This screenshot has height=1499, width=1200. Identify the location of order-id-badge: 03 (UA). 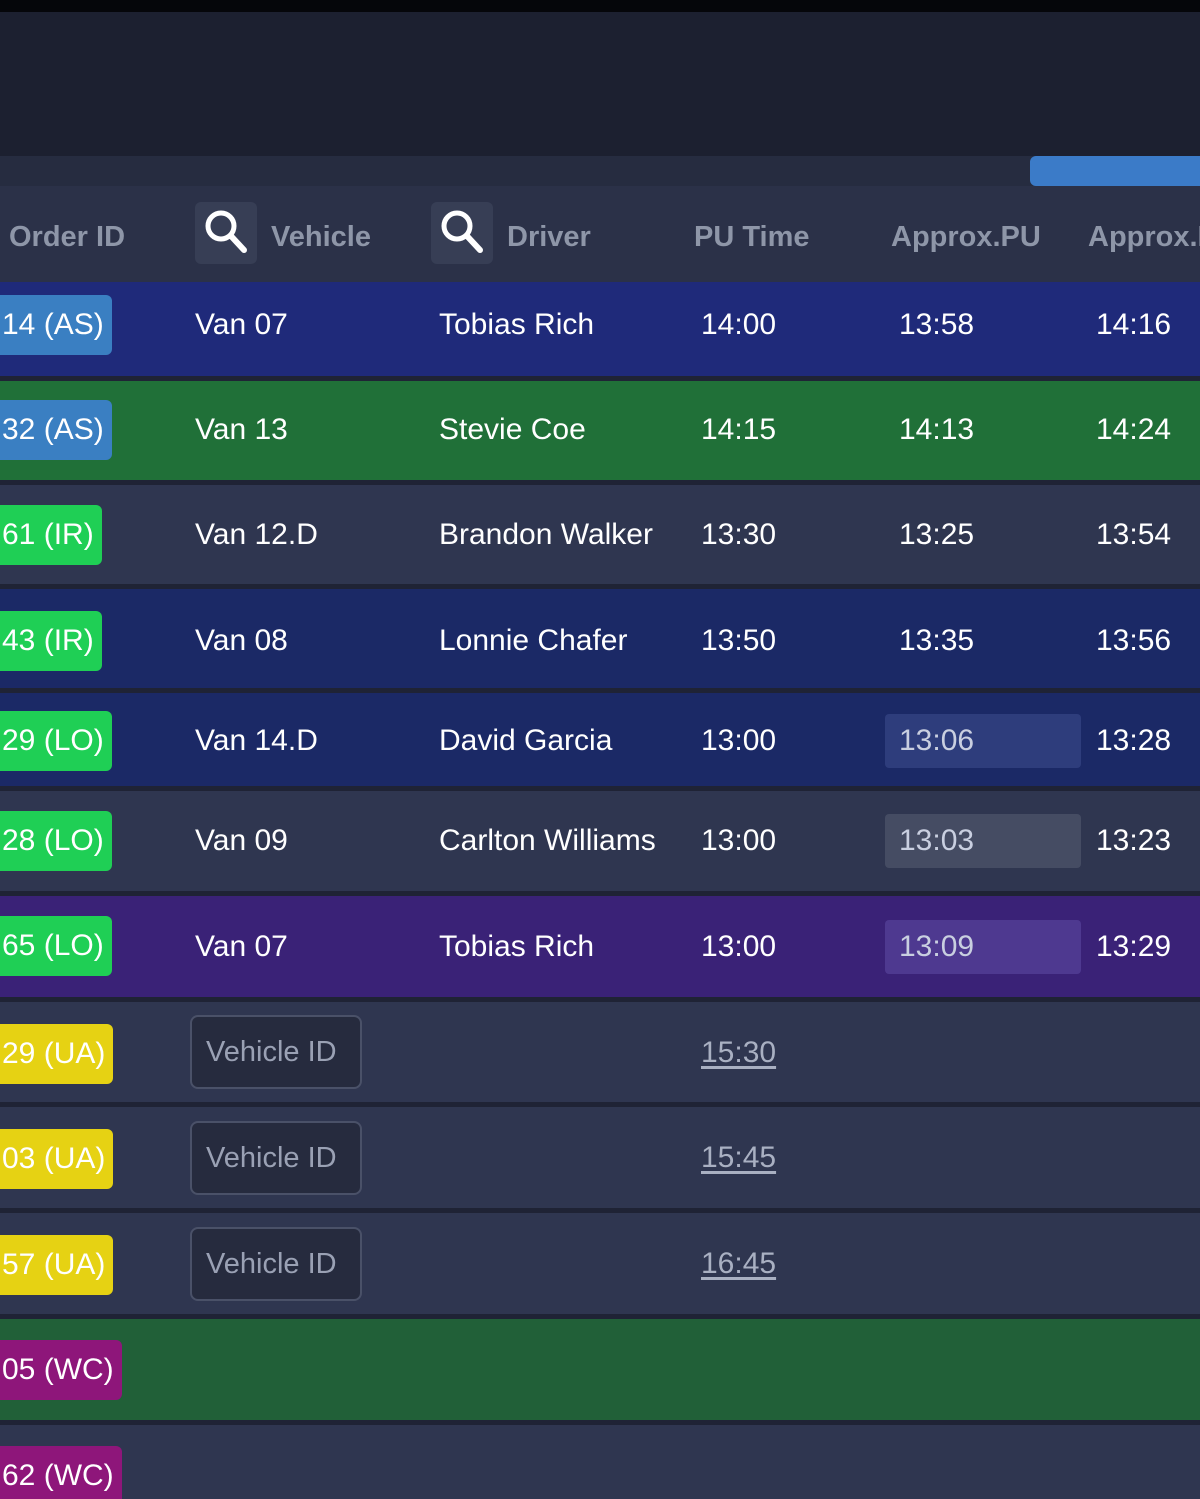
(57, 1159).